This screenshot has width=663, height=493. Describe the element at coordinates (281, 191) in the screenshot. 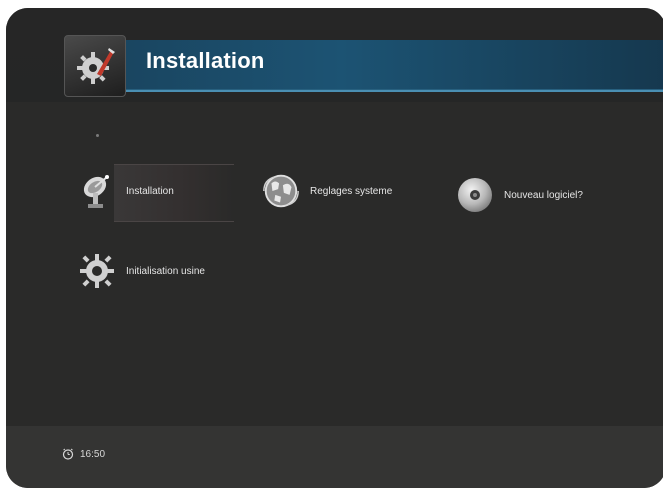

I see `globe-icon` at that location.